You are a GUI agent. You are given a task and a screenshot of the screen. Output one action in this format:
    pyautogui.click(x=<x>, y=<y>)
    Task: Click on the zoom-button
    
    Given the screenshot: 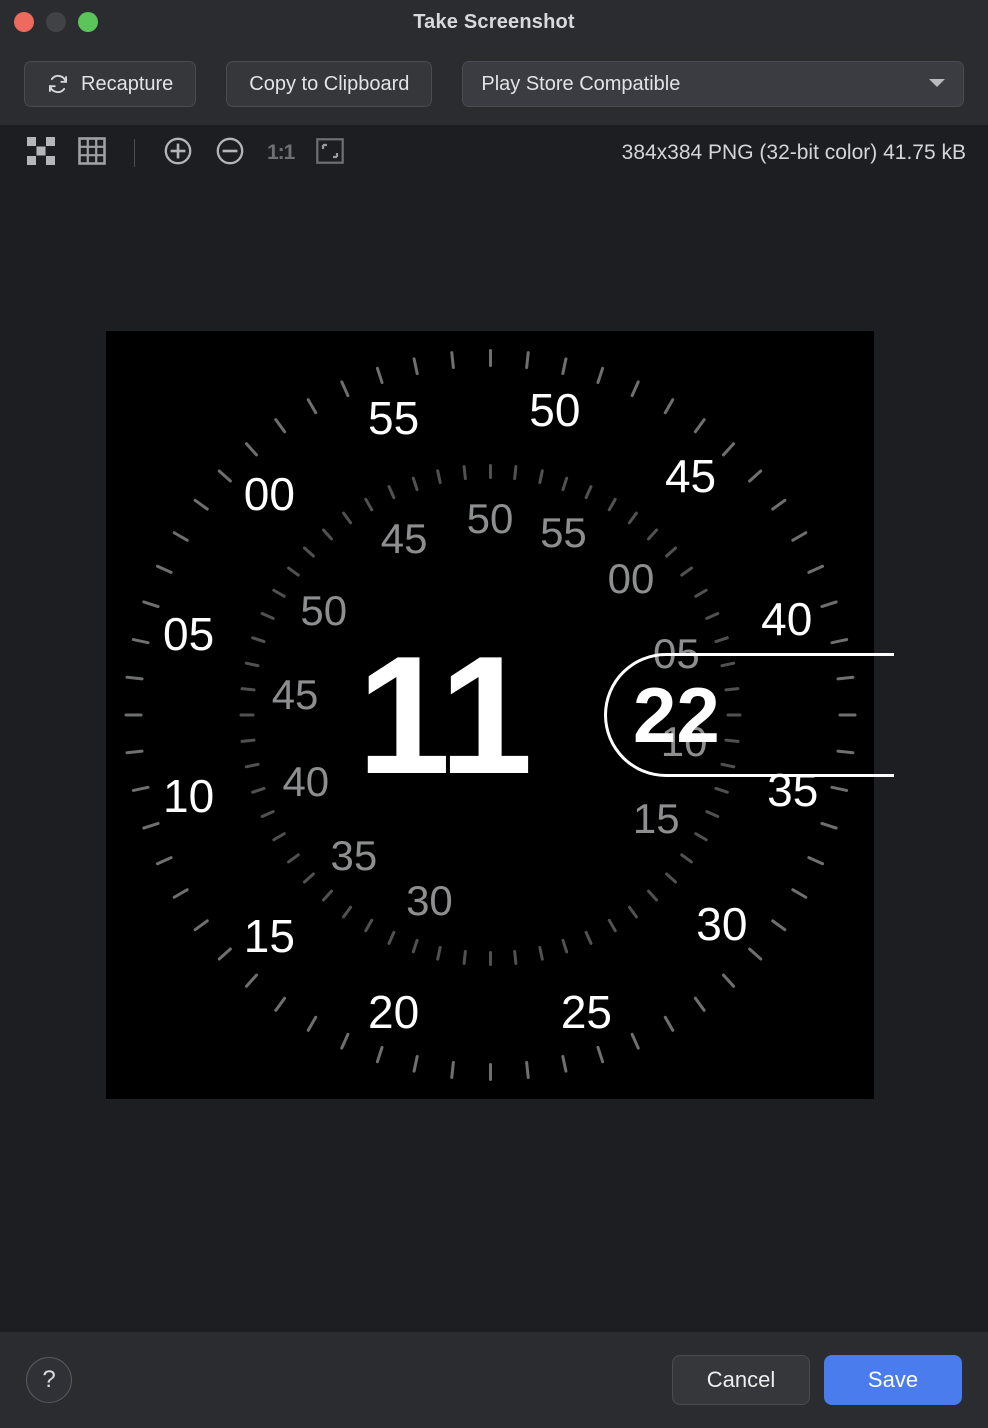 What is the action you would take?
    pyautogui.click(x=88, y=22)
    